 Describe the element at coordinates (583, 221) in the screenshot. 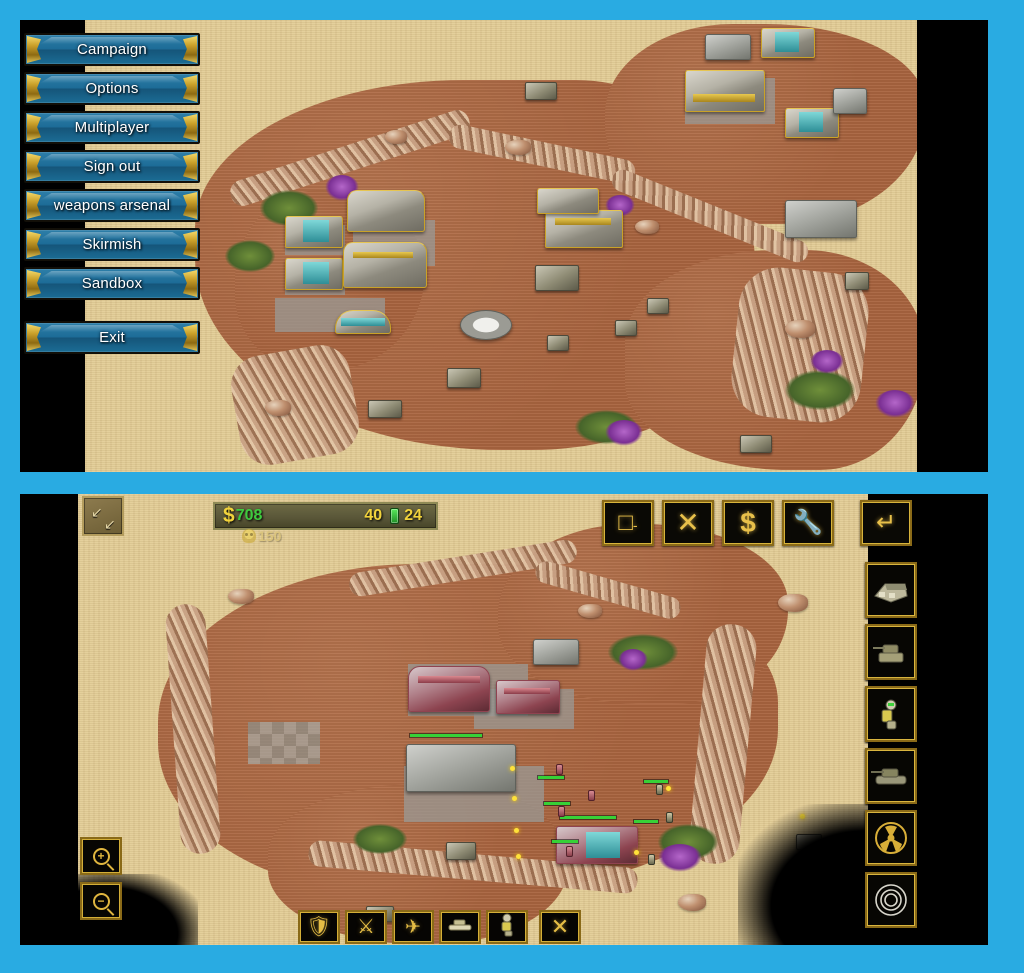

I see `structure-refinery-accent` at that location.